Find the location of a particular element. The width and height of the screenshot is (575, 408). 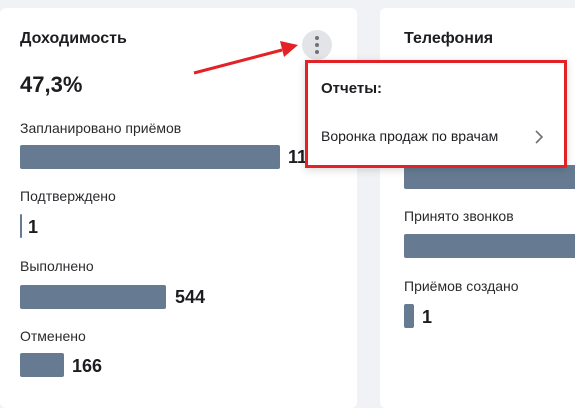

metric-label-cancelled: Отменено is located at coordinates (53, 336).